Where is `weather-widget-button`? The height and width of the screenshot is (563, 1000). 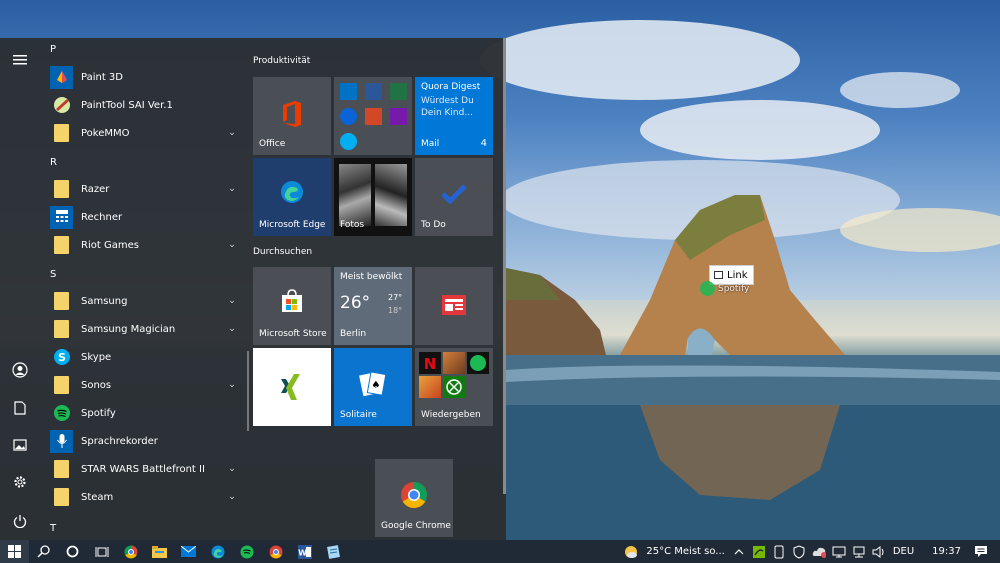 weather-widget-button is located at coordinates (631, 552).